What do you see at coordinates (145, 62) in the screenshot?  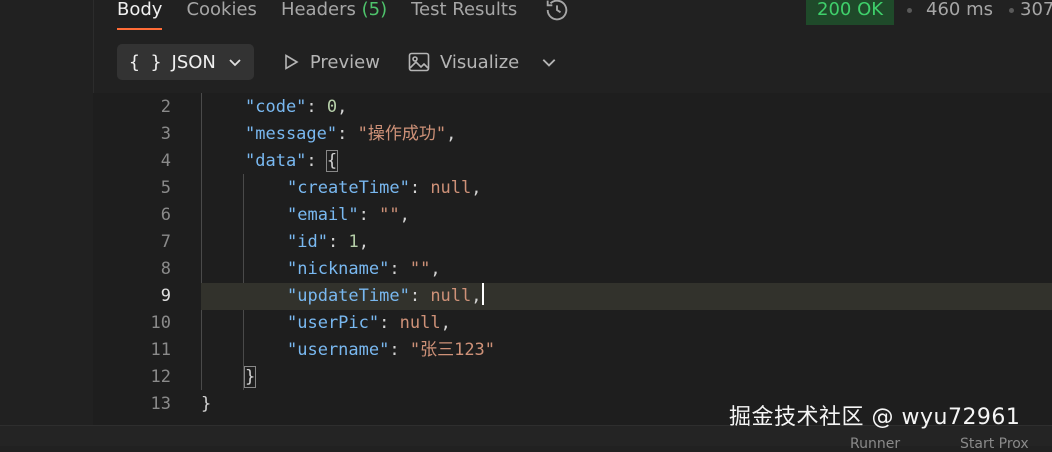 I see `json-braces-icon: { }` at bounding box center [145, 62].